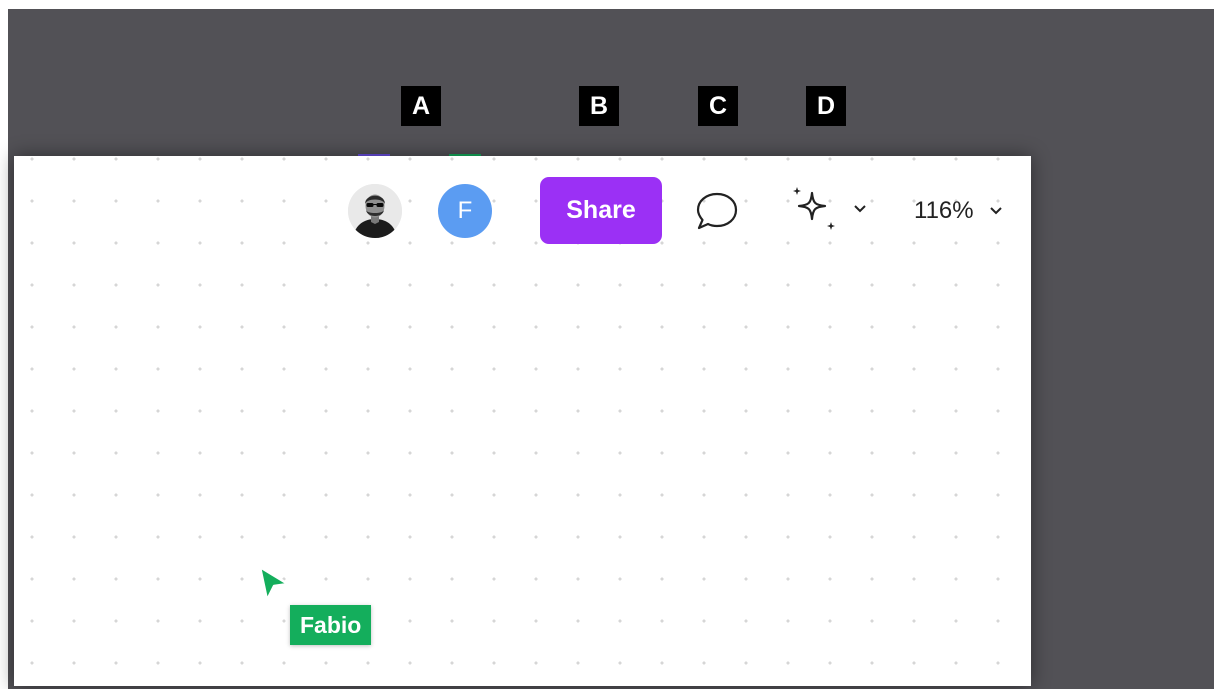 This screenshot has height=689, width=1214. What do you see at coordinates (829, 210) in the screenshot?
I see `ai-assistant-button` at bounding box center [829, 210].